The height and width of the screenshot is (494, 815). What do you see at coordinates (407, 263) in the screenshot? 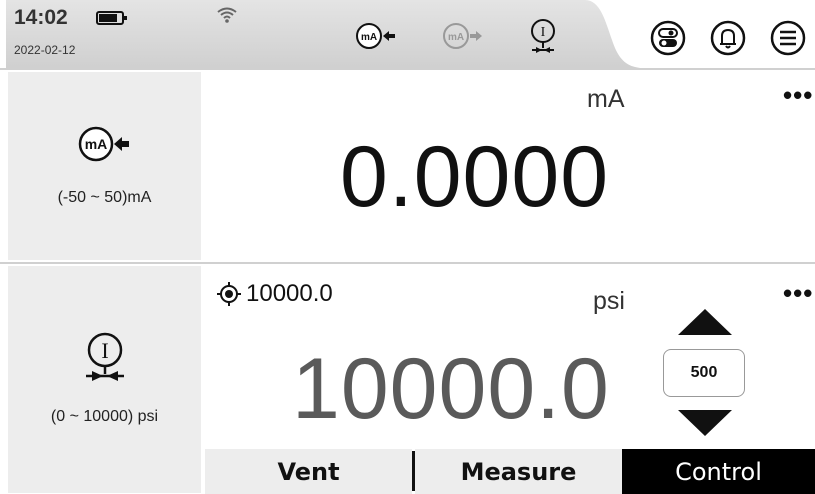
I see `divider` at bounding box center [407, 263].